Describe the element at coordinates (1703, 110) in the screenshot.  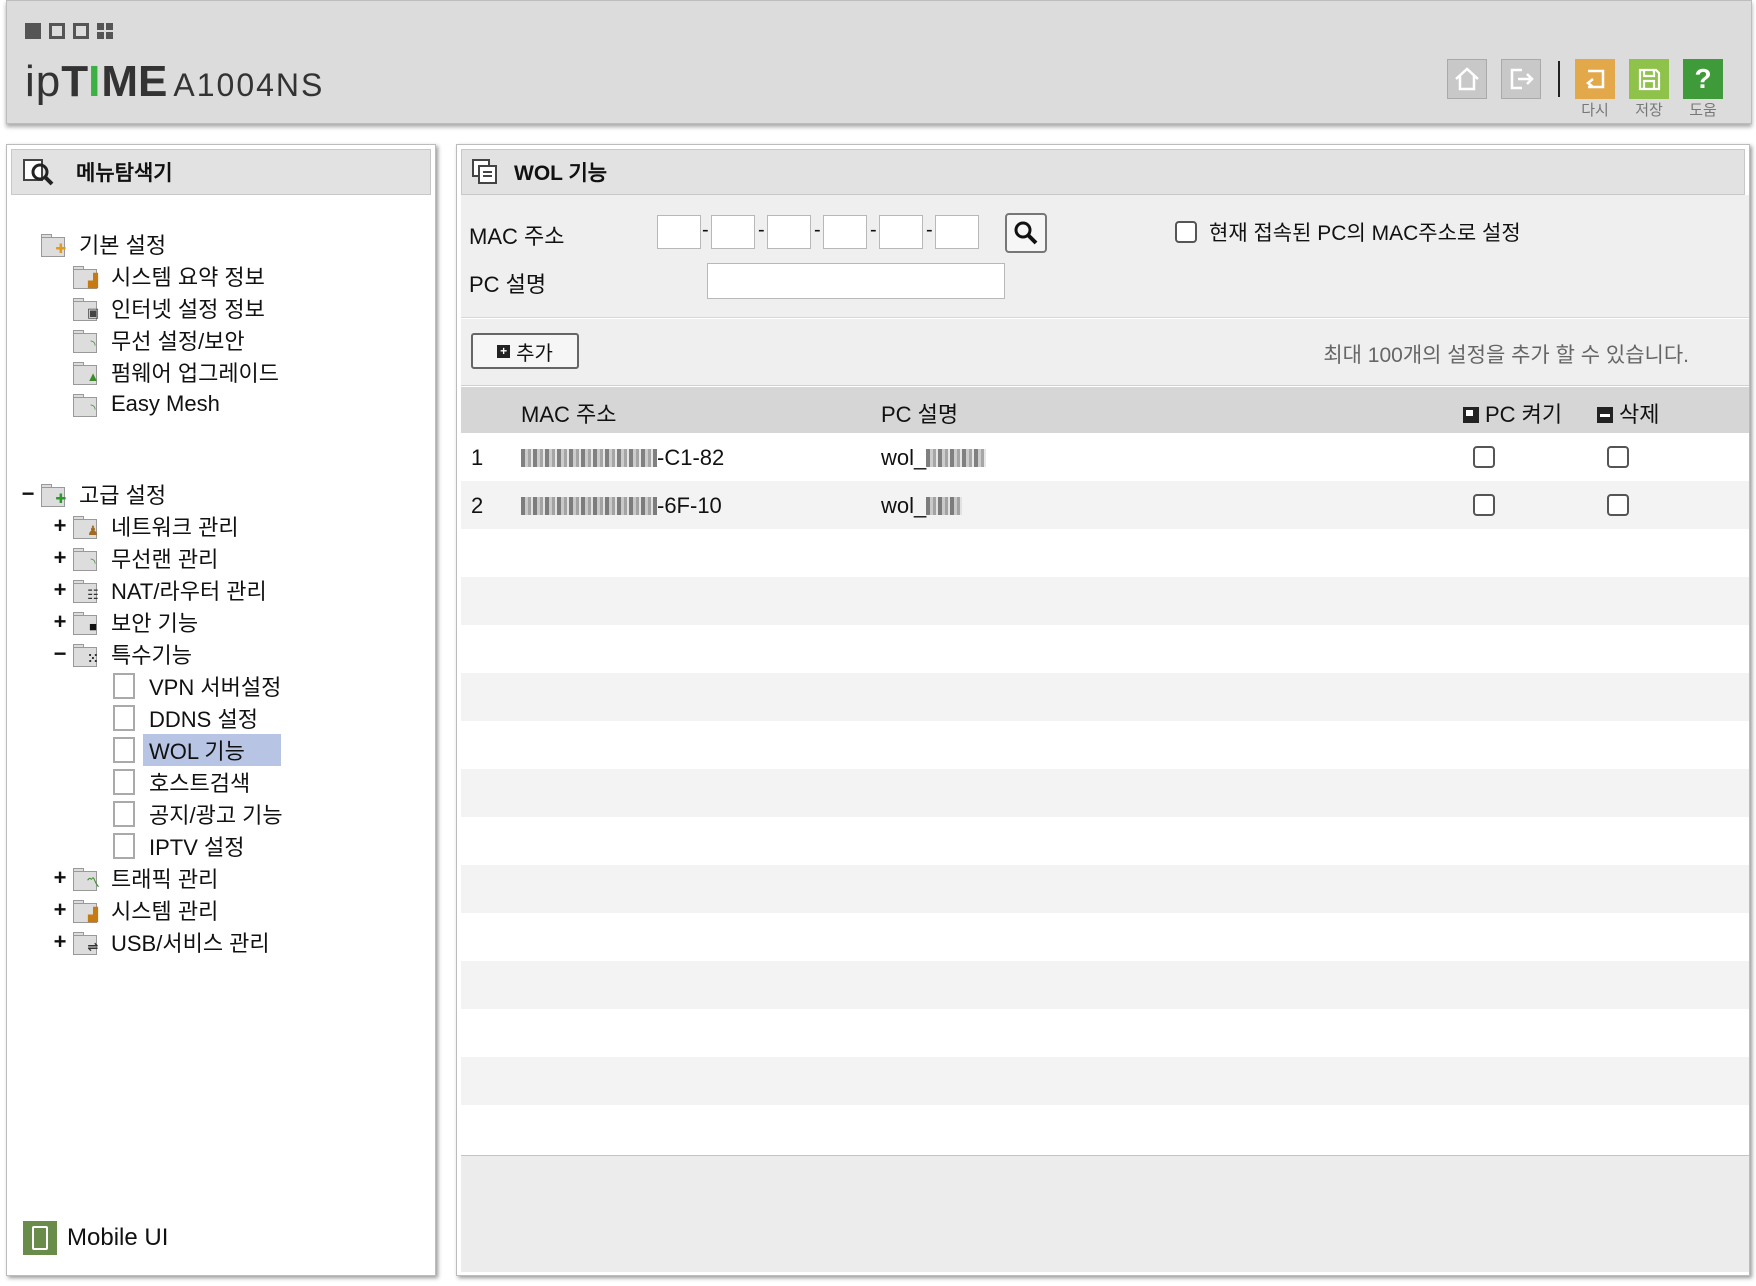
I see `help-label: 도움` at that location.